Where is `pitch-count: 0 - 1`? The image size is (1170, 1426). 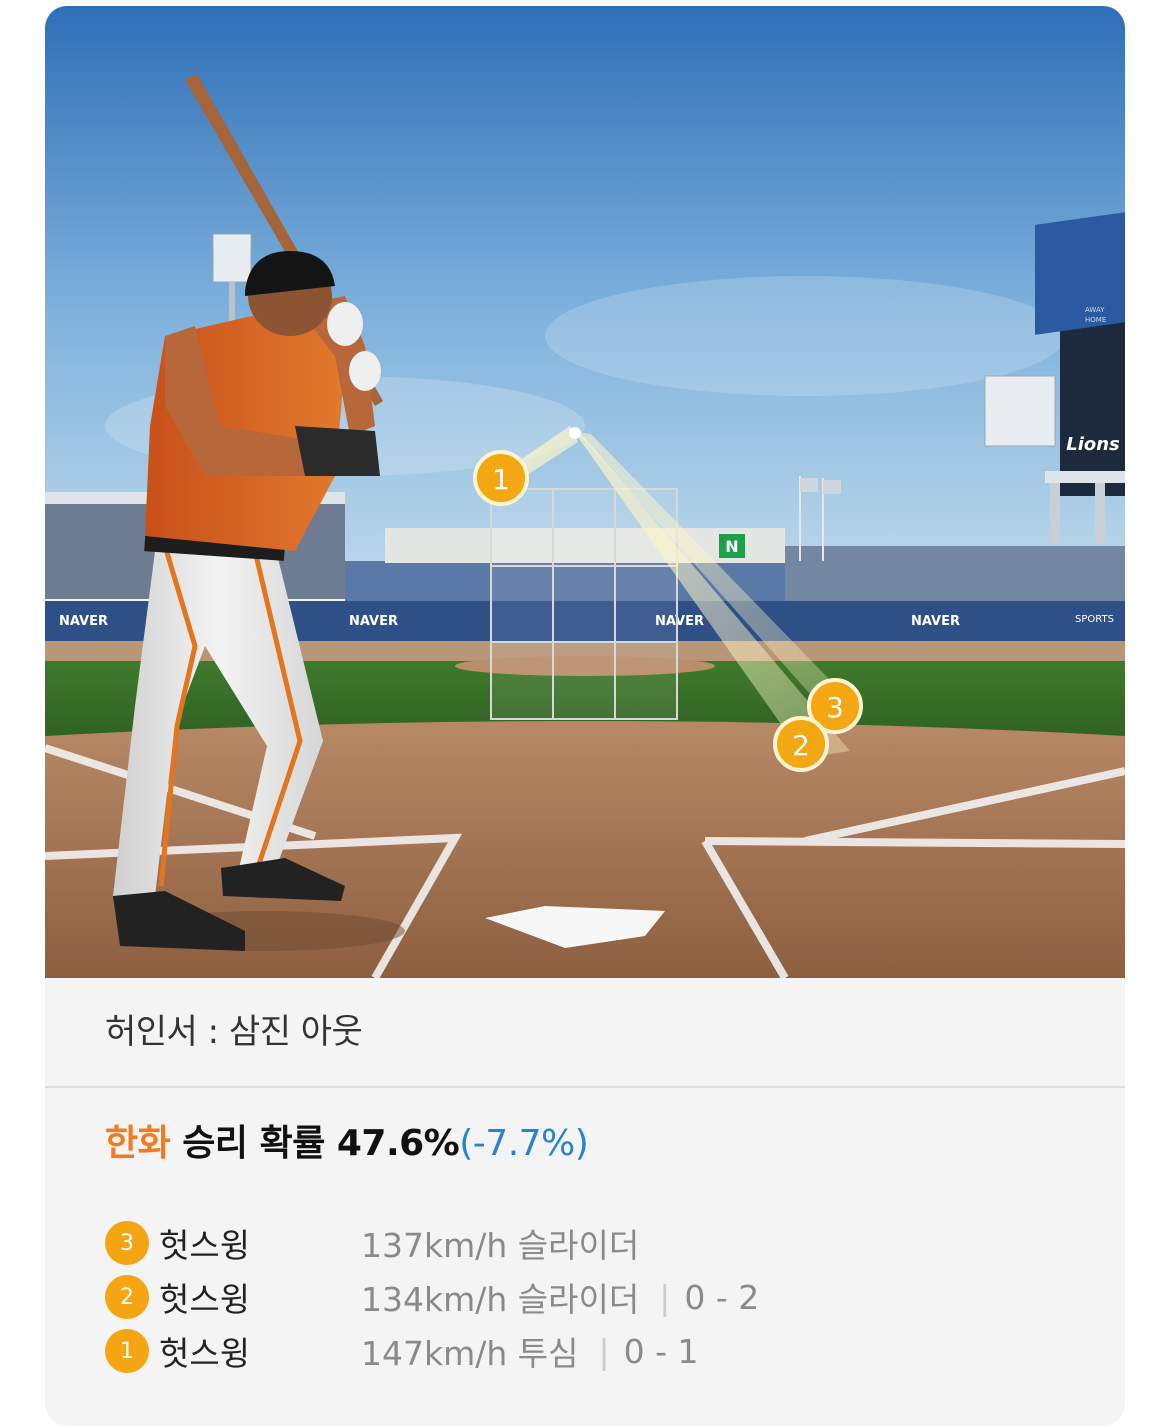 pitch-count: 0 - 1 is located at coordinates (661, 1351).